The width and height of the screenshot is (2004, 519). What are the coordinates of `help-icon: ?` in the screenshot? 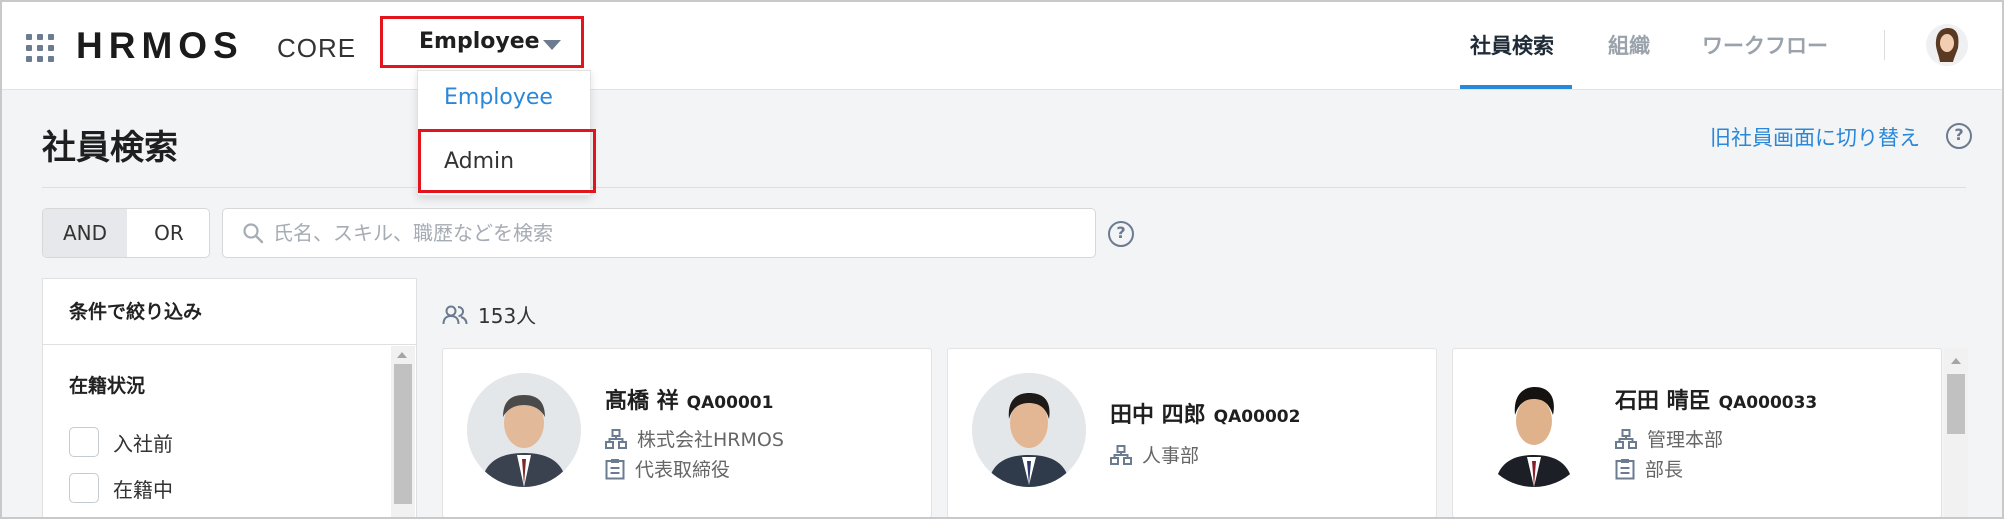 It's located at (1959, 136).